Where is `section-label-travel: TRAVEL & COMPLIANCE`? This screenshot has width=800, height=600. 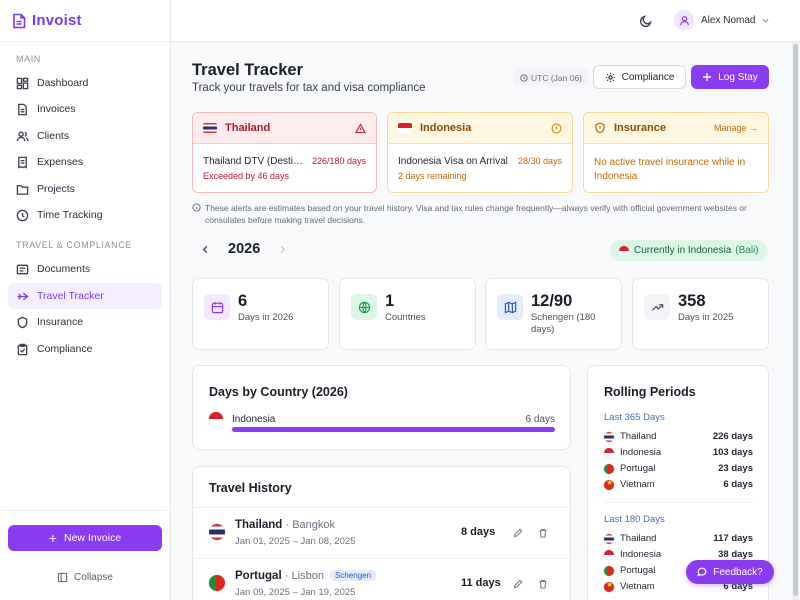 section-label-travel: TRAVEL & COMPLIANCE is located at coordinates (74, 245).